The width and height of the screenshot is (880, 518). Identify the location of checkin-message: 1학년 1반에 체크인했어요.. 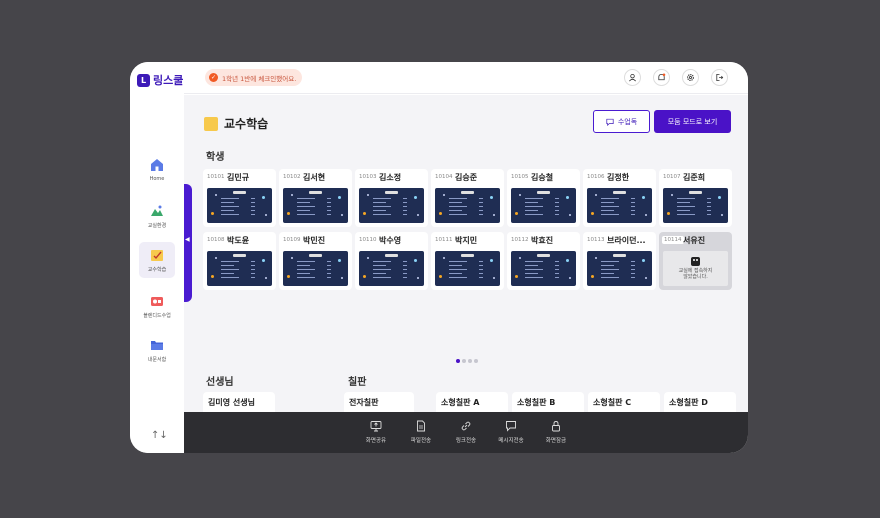
(259, 78).